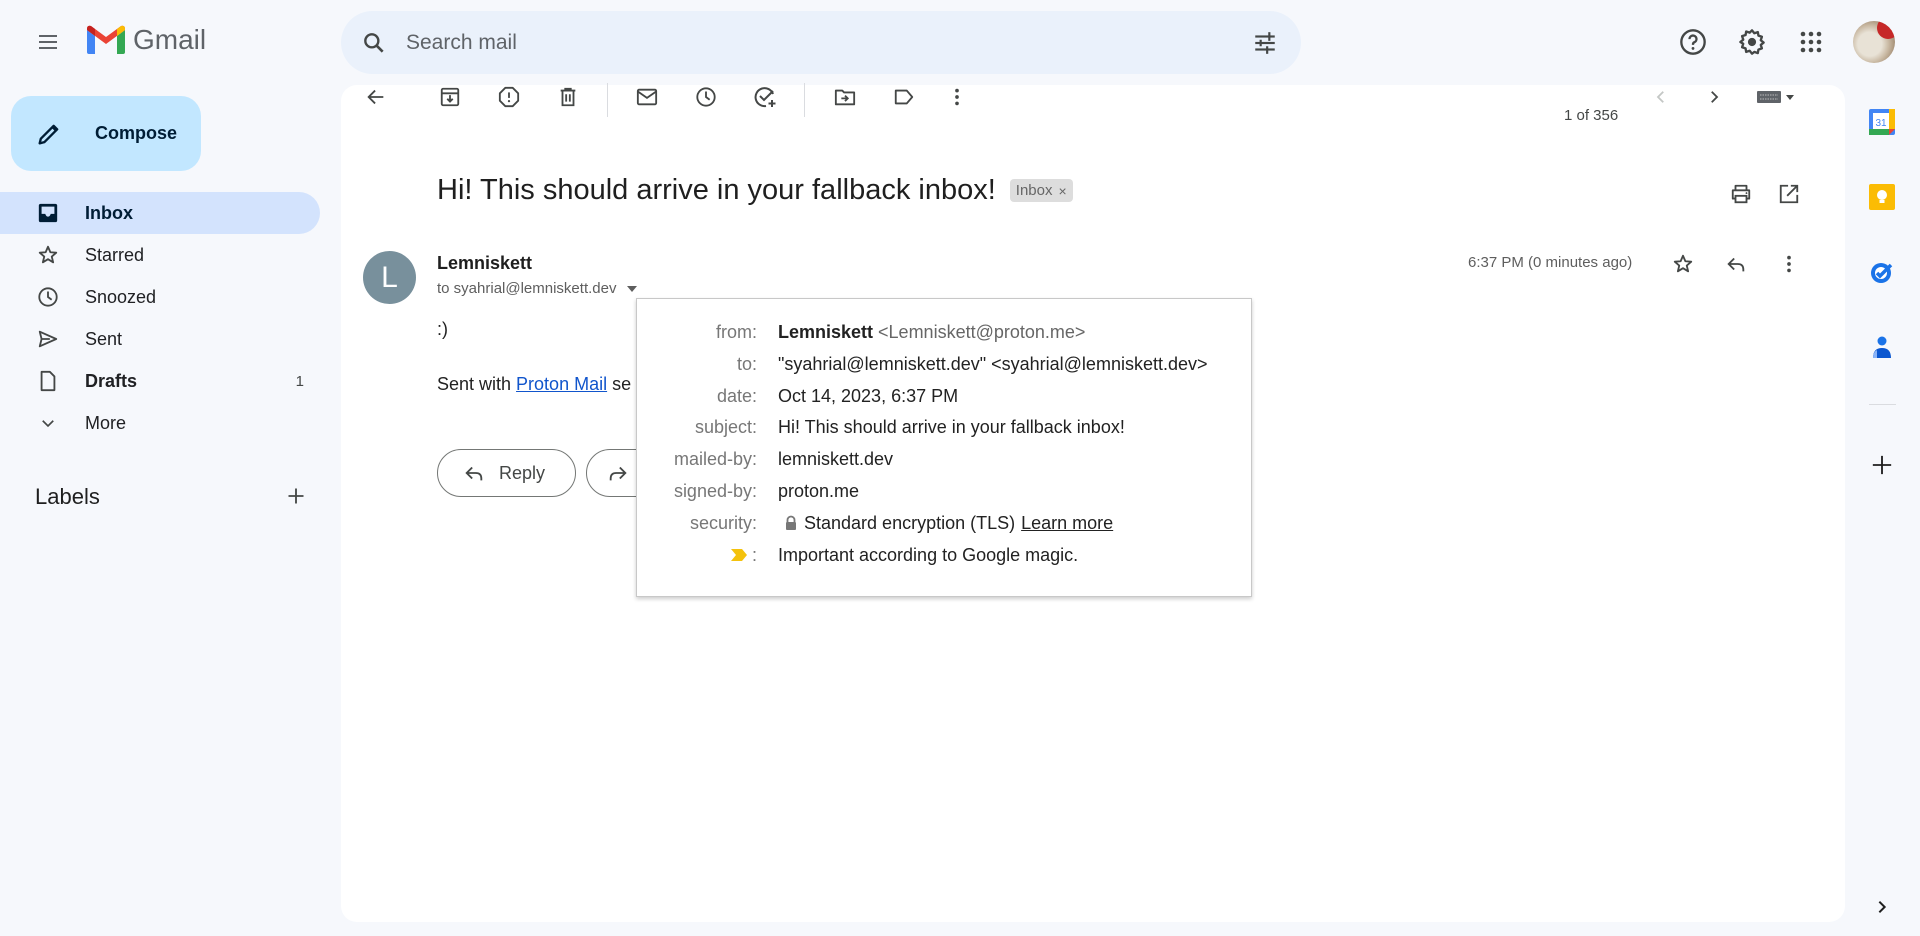 Image resolution: width=1920 pixels, height=936 pixels. Describe the element at coordinates (904, 97) in the screenshot. I see `labels-button` at that location.